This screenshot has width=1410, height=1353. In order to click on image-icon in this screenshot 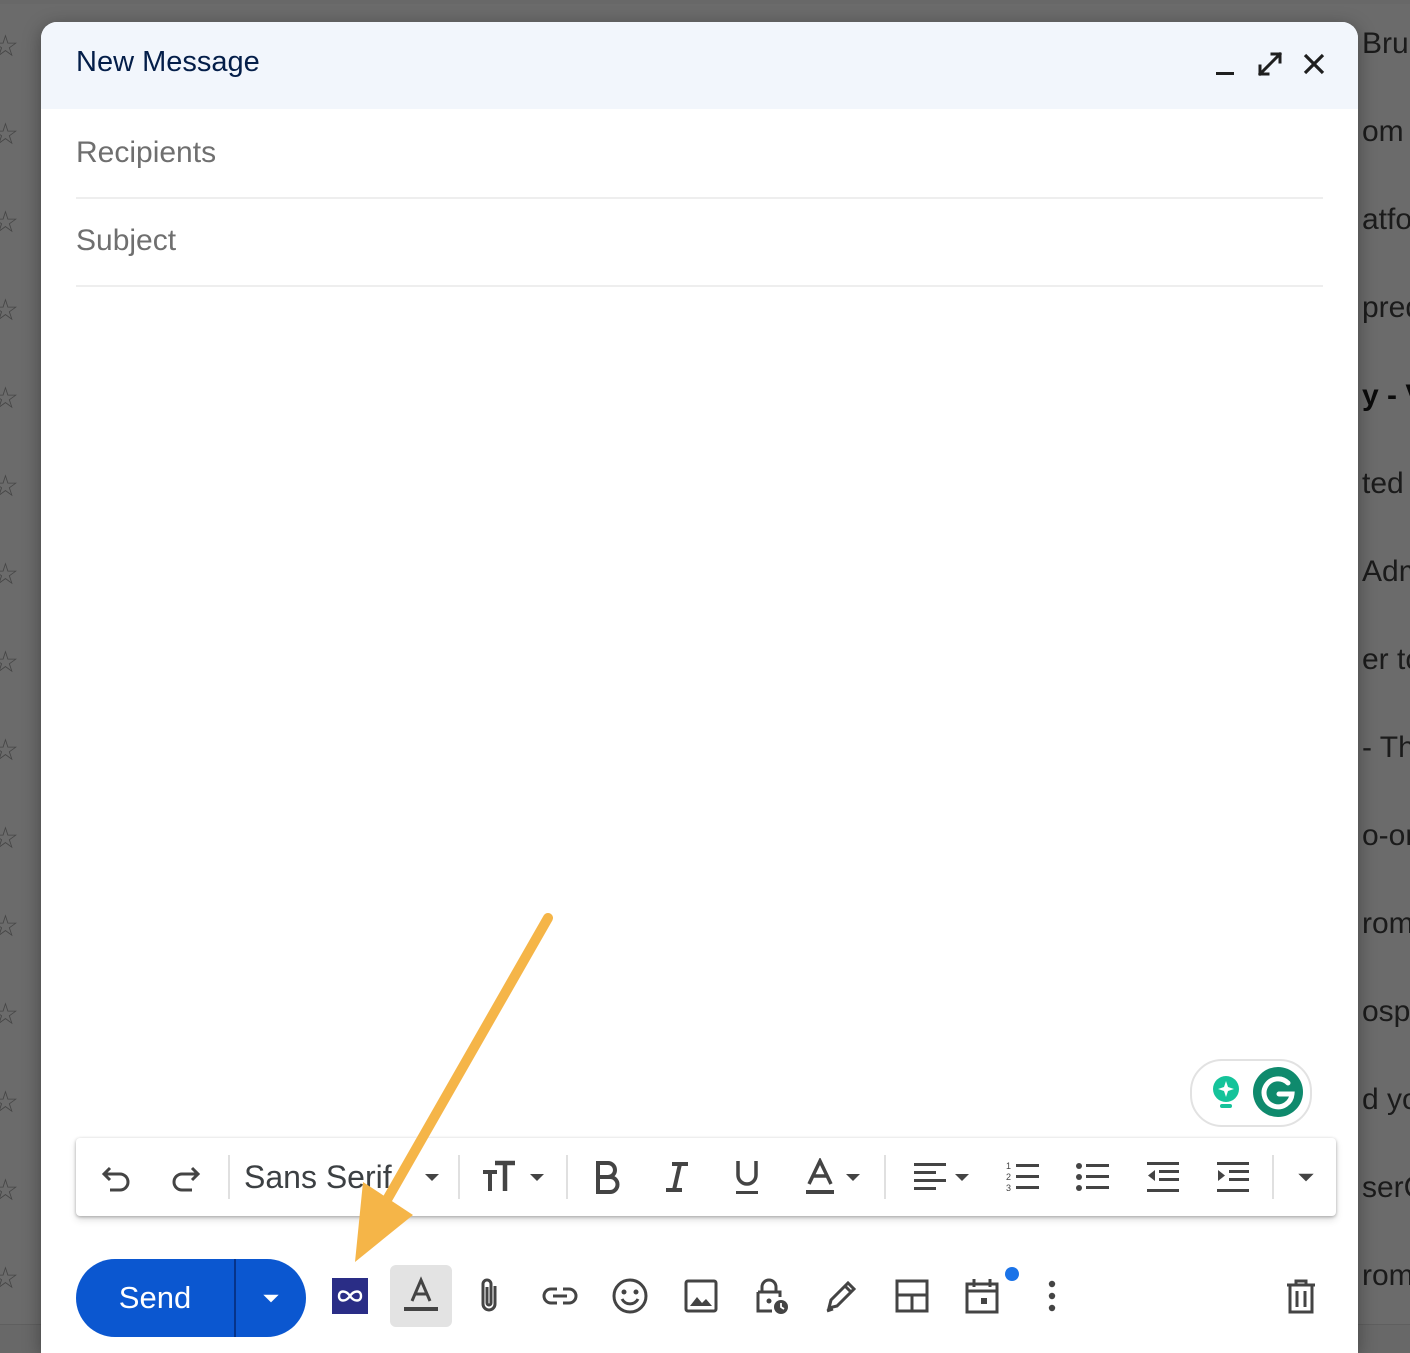, I will do `click(701, 1296)`.